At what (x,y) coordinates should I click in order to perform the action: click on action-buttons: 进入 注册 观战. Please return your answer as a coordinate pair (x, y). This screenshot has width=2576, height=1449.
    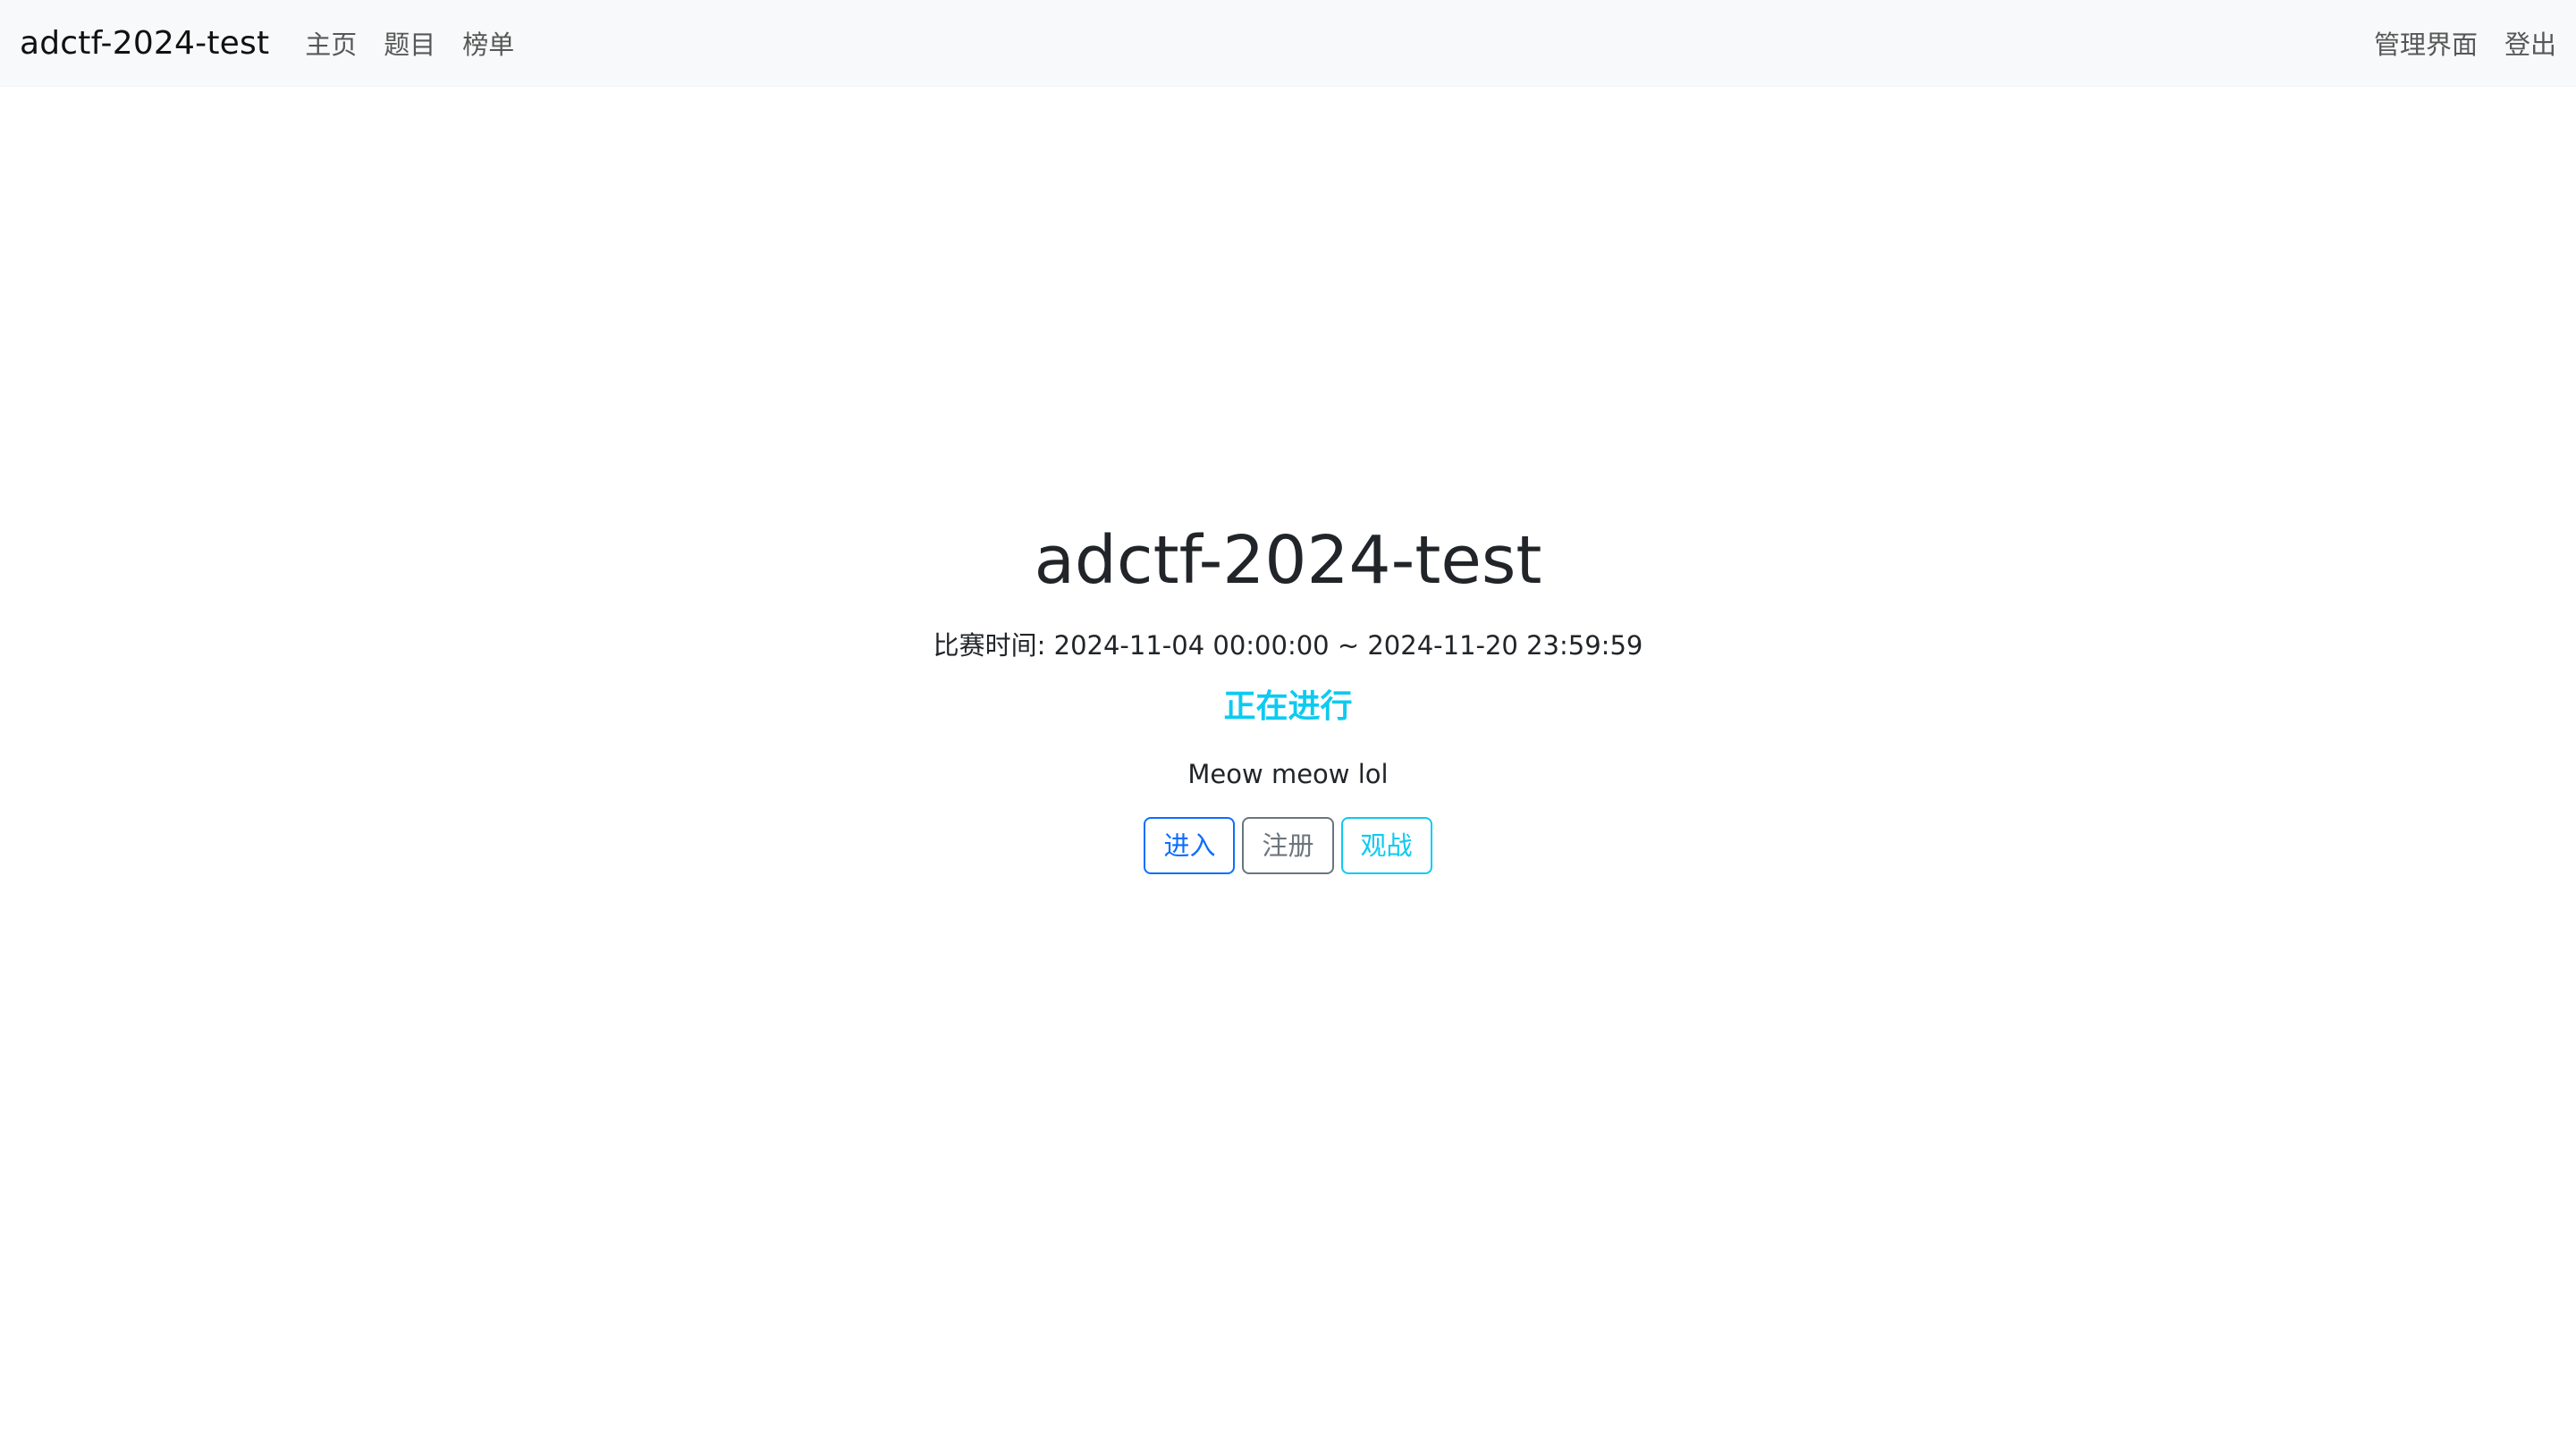
    Looking at the image, I should click on (1288, 845).